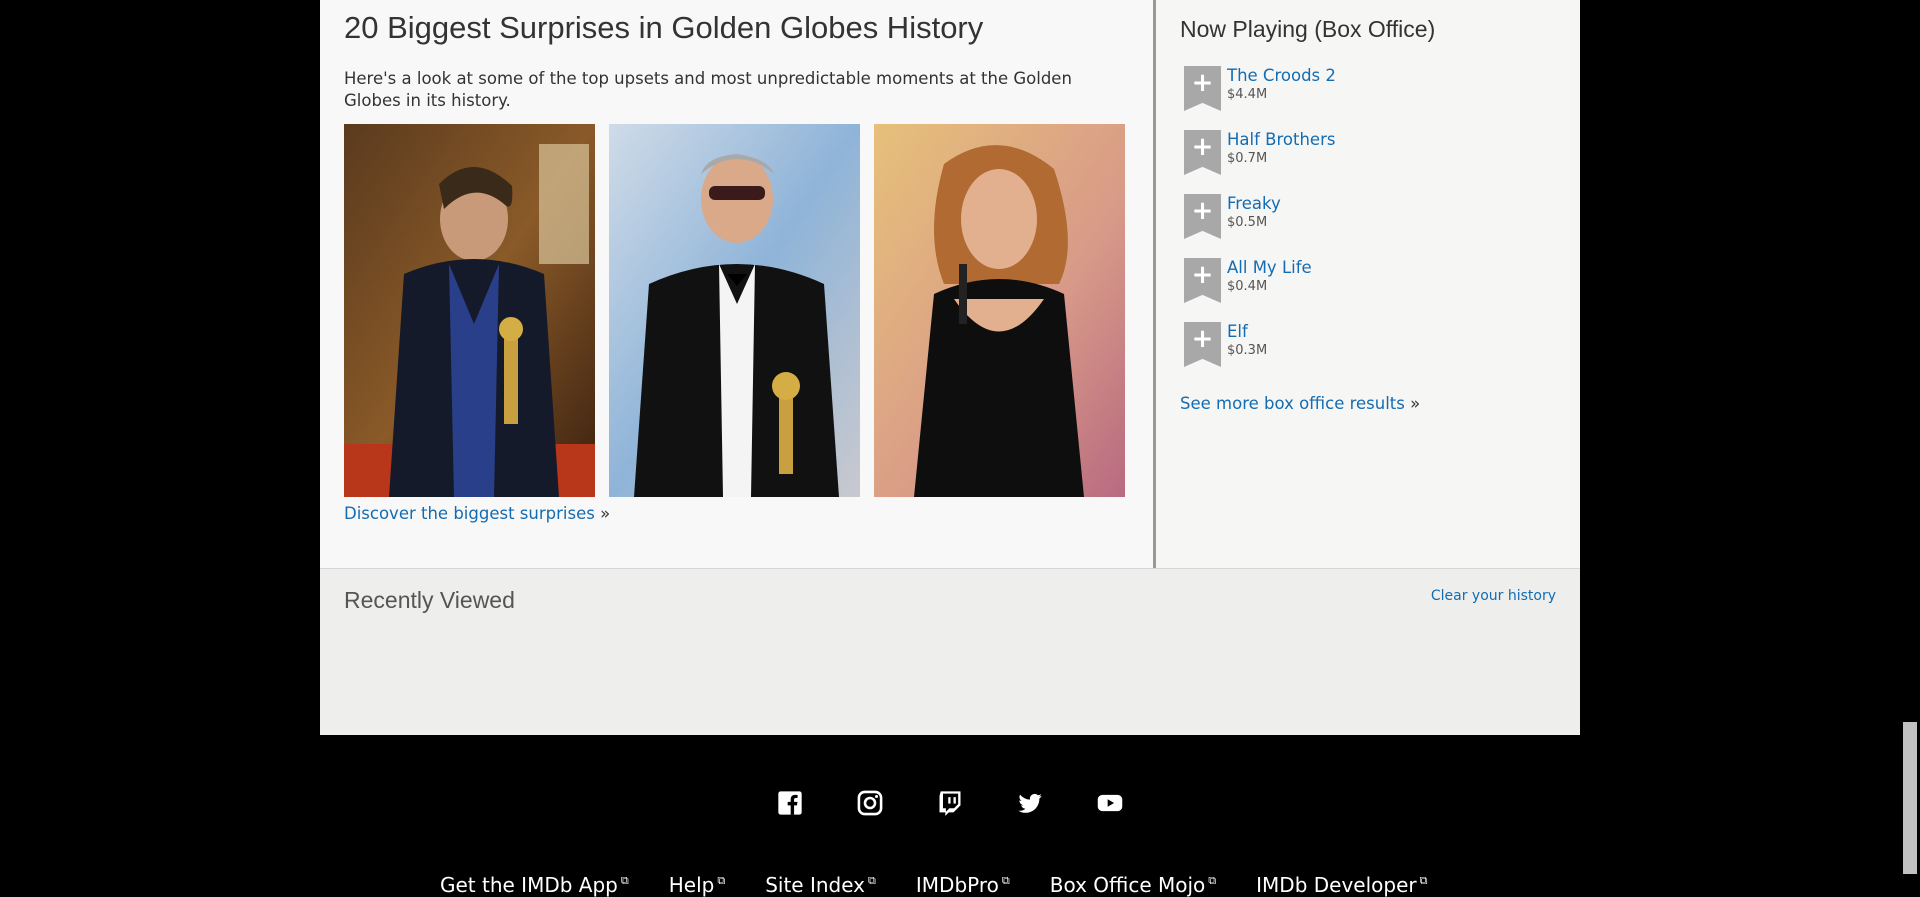  What do you see at coordinates (1910, 444) in the screenshot?
I see `page-scrollbar` at bounding box center [1910, 444].